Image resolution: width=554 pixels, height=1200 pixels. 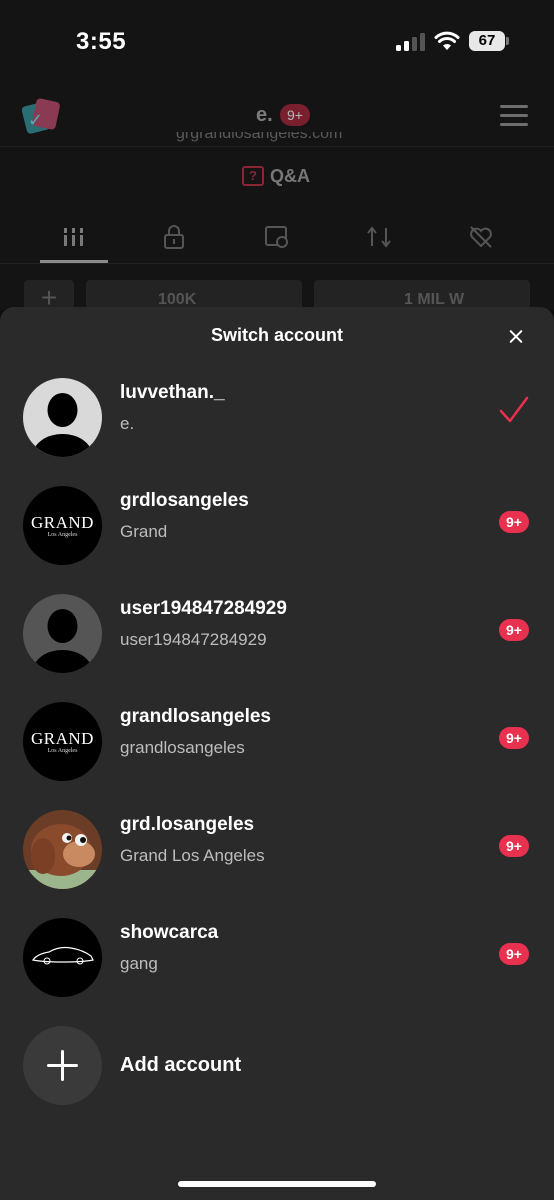 What do you see at coordinates (481, 237) in the screenshot?
I see `liked-videos-icon` at bounding box center [481, 237].